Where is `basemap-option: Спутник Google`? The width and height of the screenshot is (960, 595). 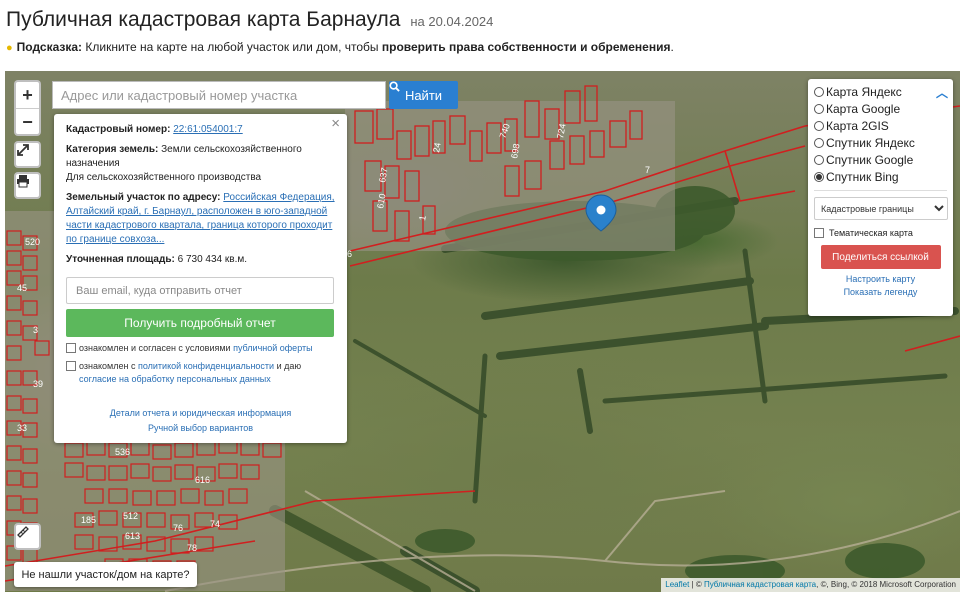
basemap-option: Спутник Google is located at coordinates (880, 159).